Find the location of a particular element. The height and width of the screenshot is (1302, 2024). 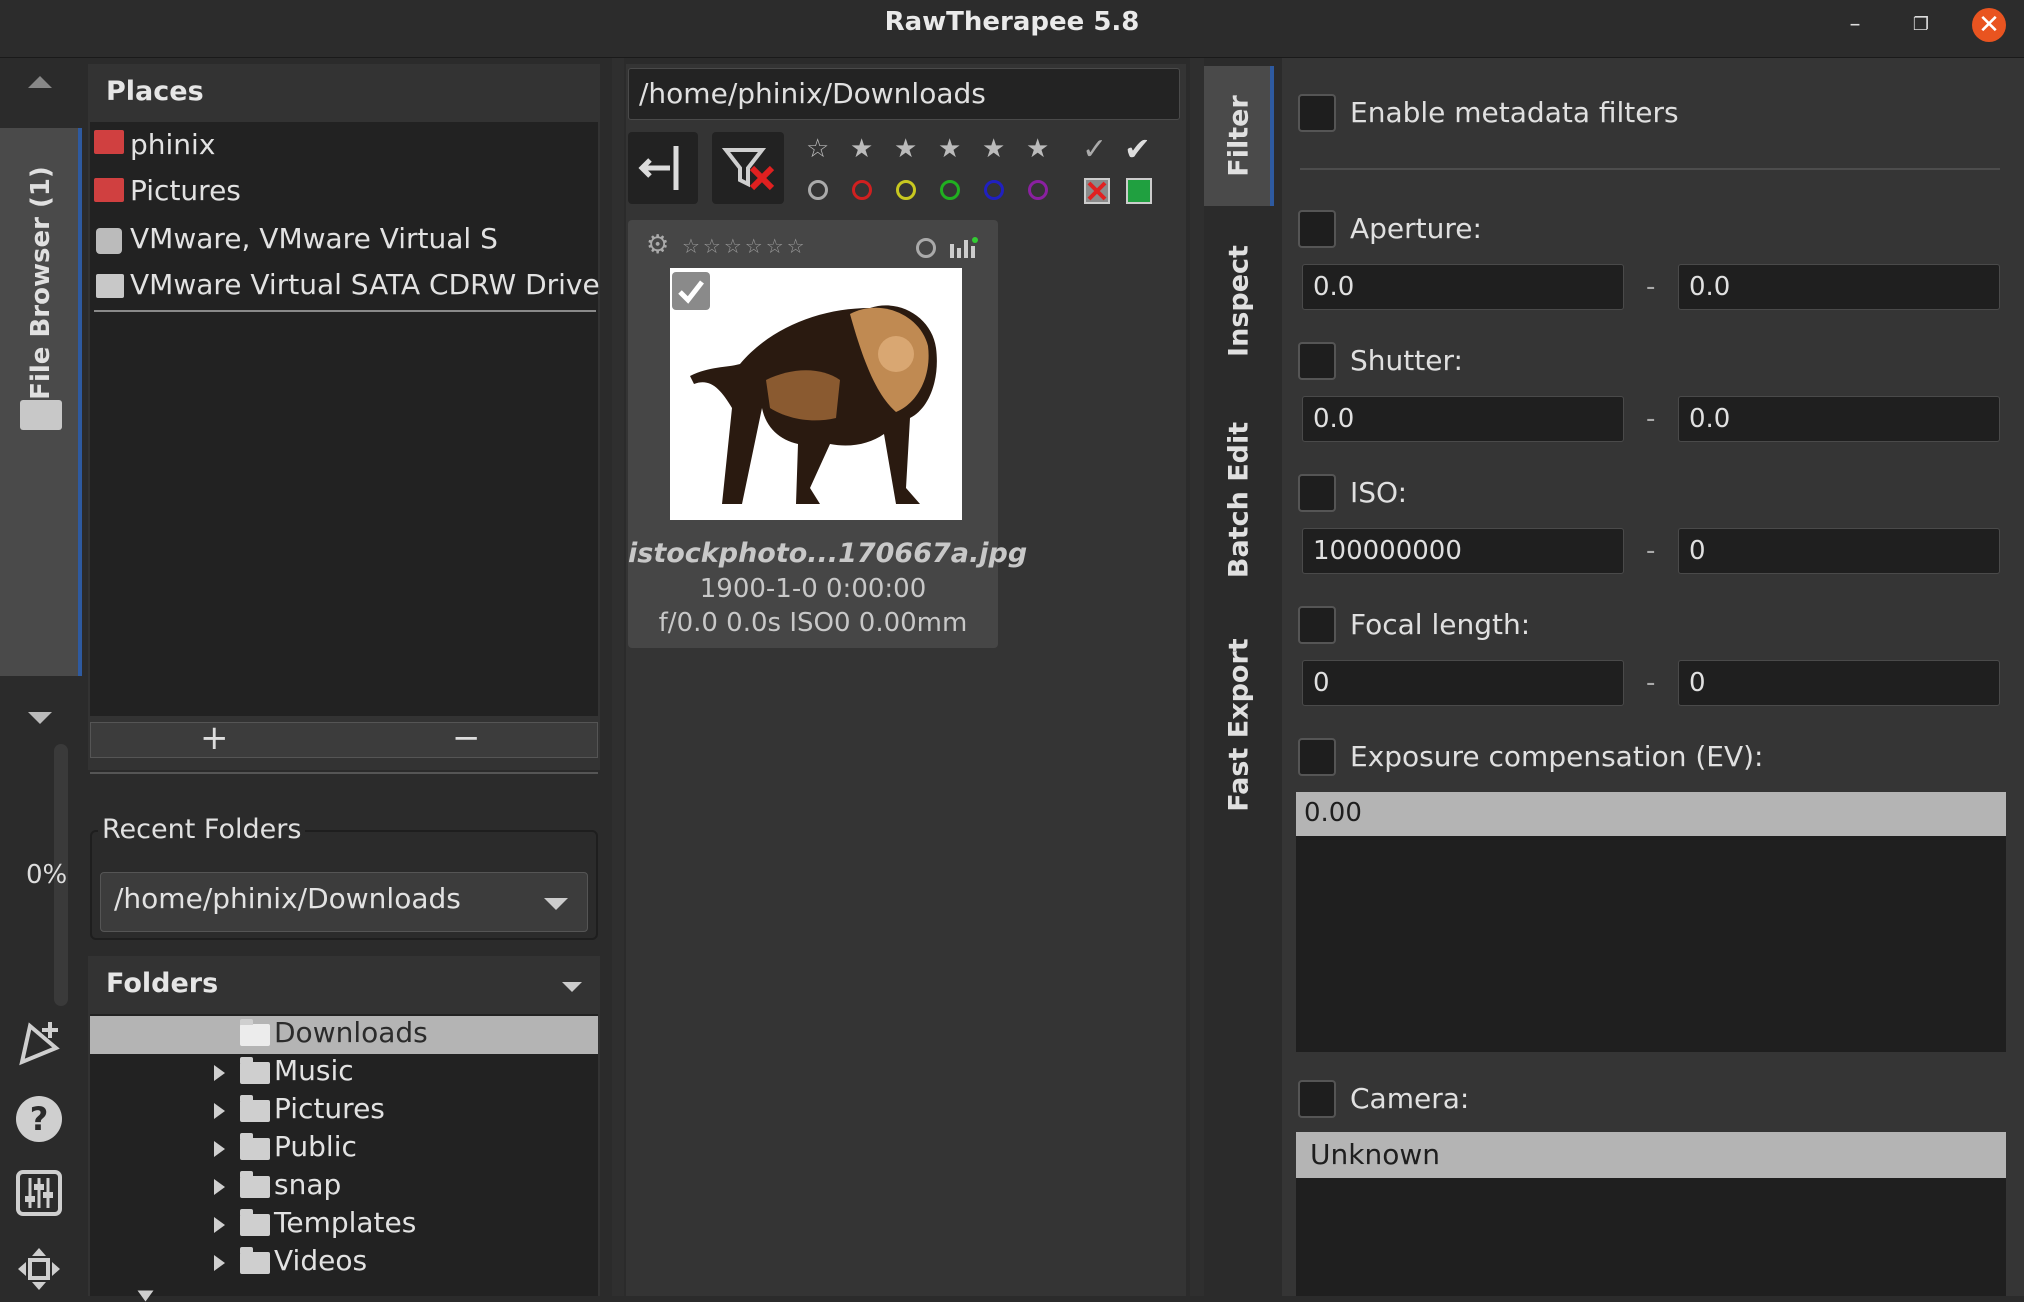

scroll-down-icon is located at coordinates (40, 718).